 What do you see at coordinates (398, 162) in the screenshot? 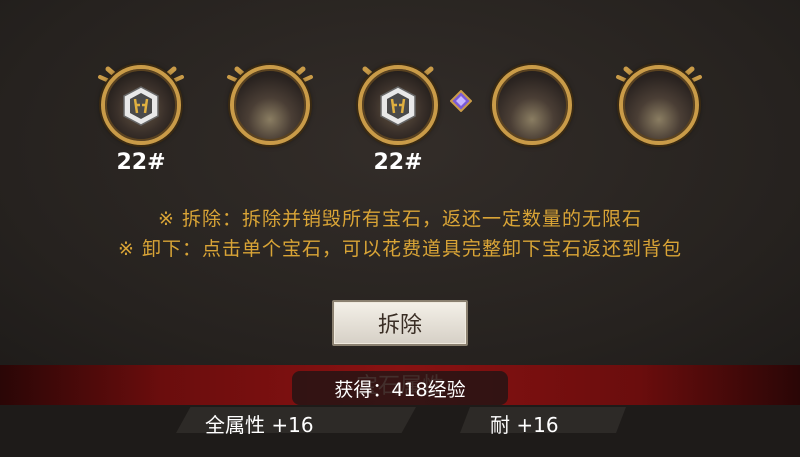
I see `gem-level-label-3: 22#` at bounding box center [398, 162].